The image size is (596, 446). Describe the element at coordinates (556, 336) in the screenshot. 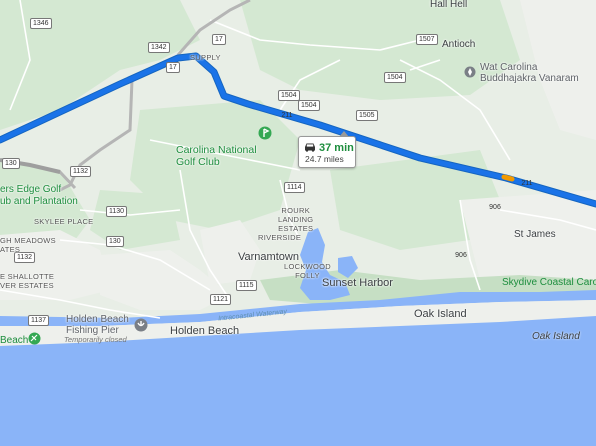

I see `area-label-oak-island: Oak Island` at that location.